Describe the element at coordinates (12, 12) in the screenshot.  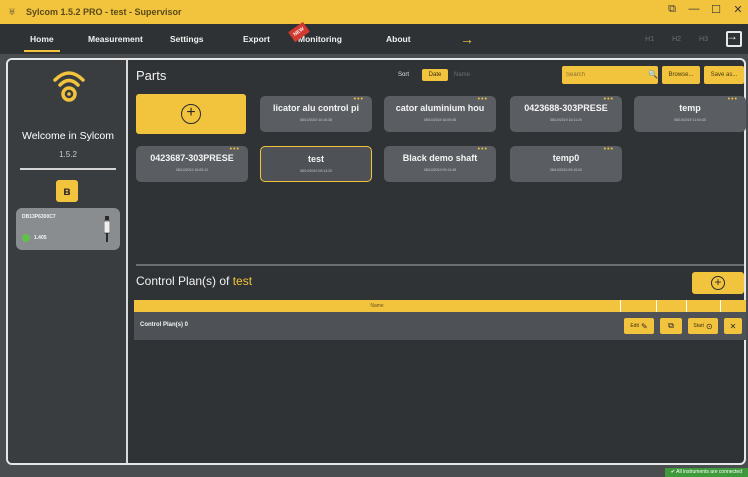
I see `app-logo-icon: ♅` at that location.